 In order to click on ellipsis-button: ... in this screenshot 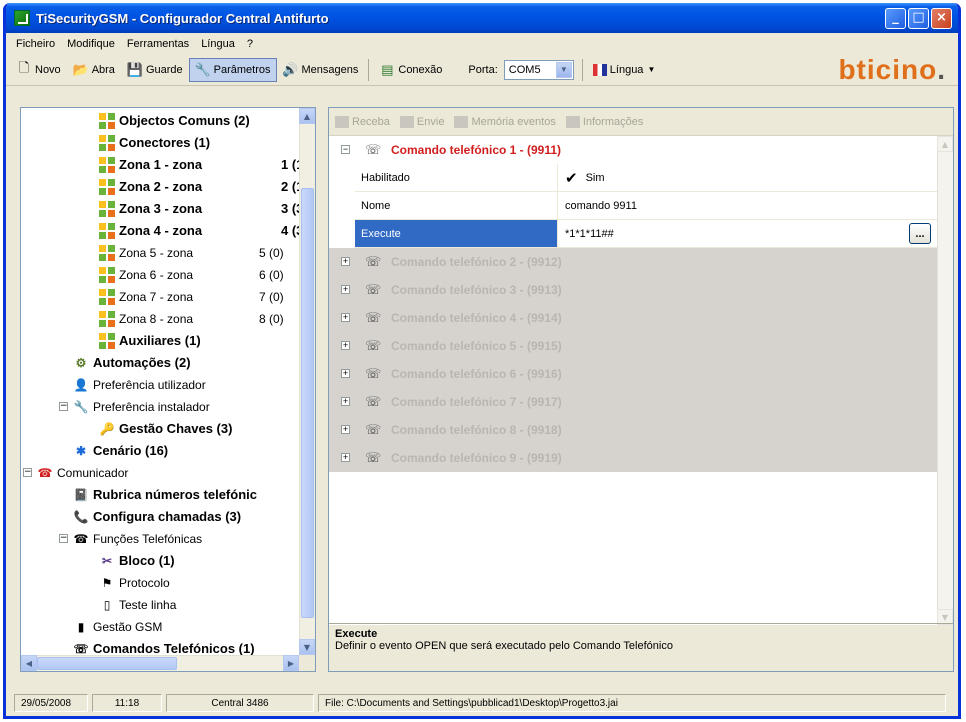, I will do `click(920, 233)`.